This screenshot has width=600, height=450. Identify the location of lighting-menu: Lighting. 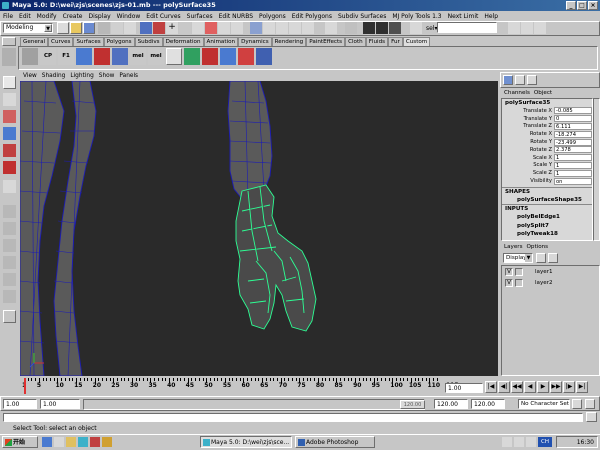
(81, 76).